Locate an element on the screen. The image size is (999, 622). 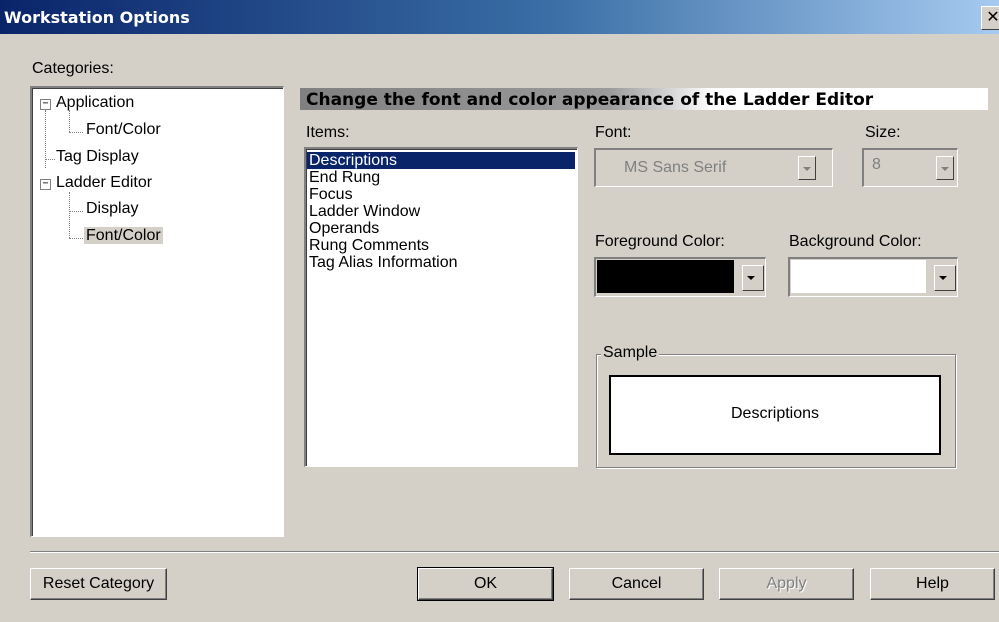
items-label: Items: is located at coordinates (328, 132).